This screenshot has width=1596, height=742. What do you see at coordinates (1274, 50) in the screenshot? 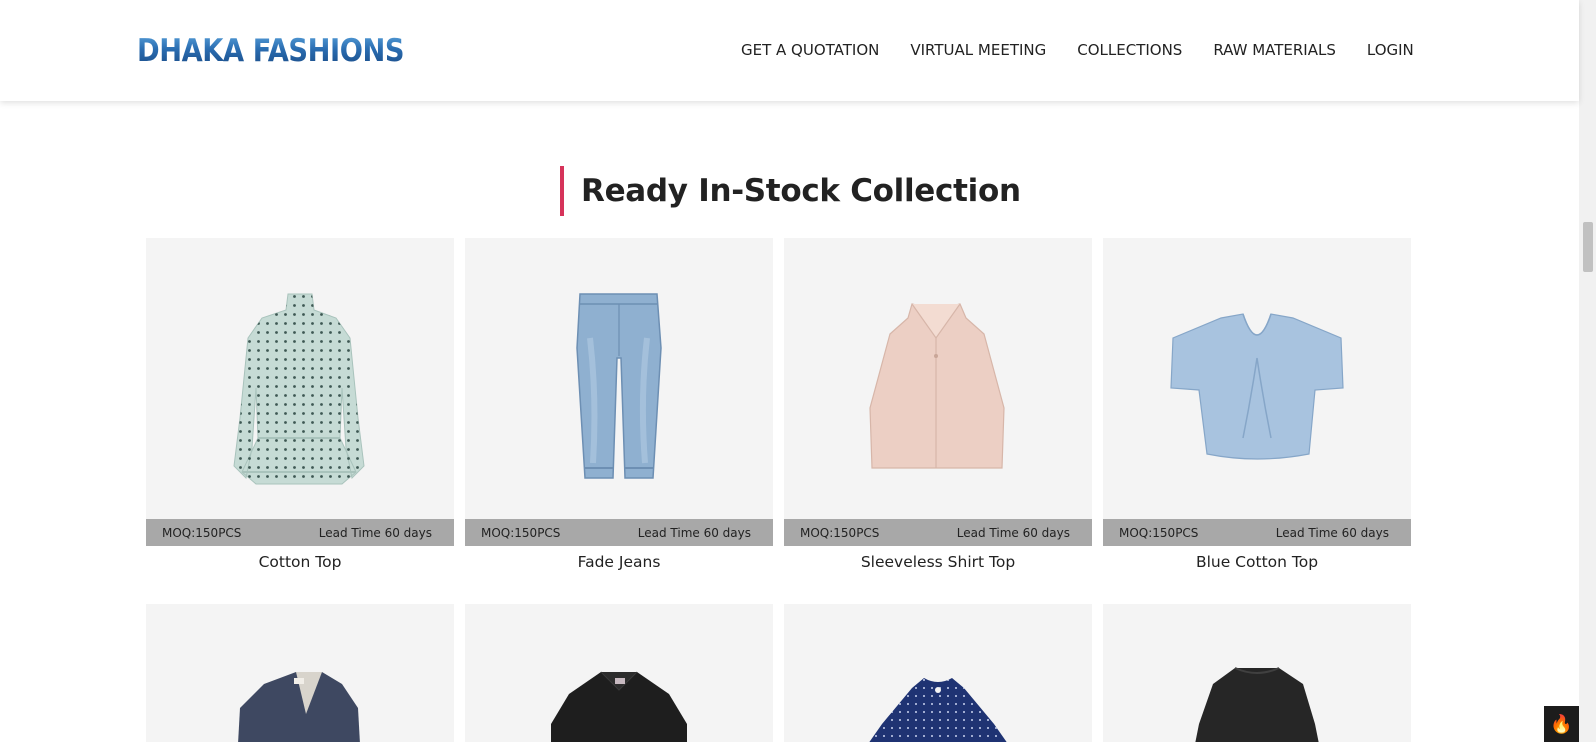
I see `nav-raw-materials: RAW MATERIALS` at bounding box center [1274, 50].